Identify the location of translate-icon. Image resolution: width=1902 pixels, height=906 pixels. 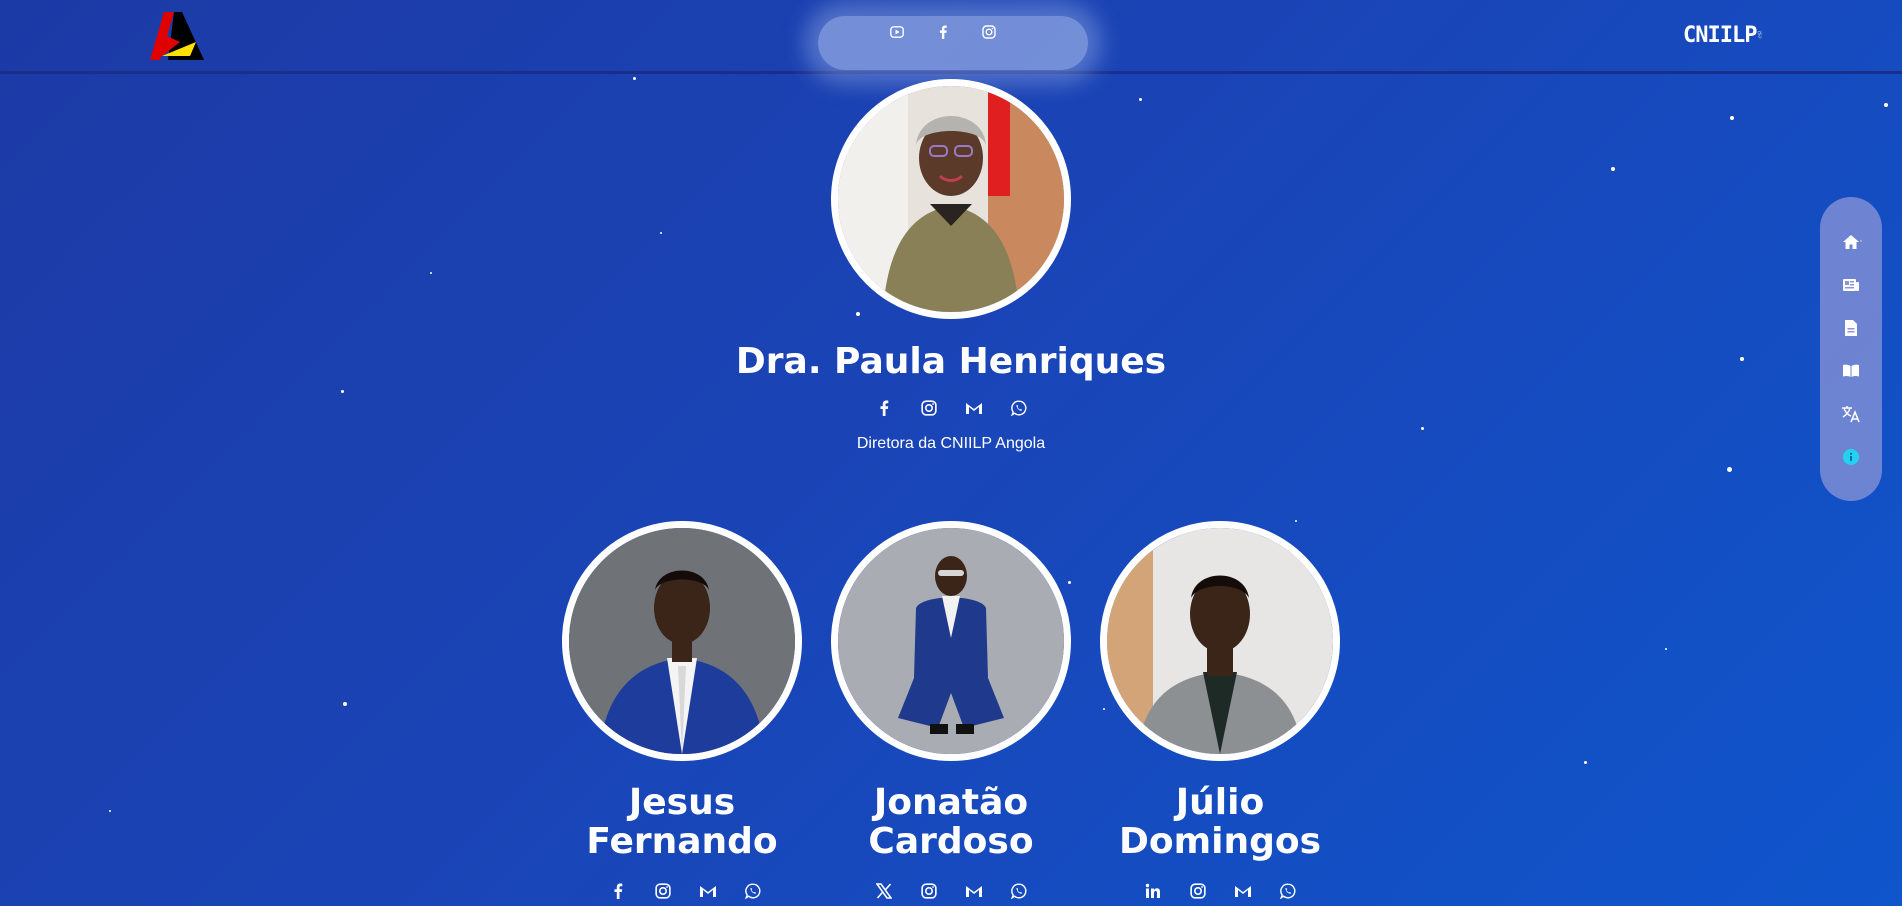
(1851, 414).